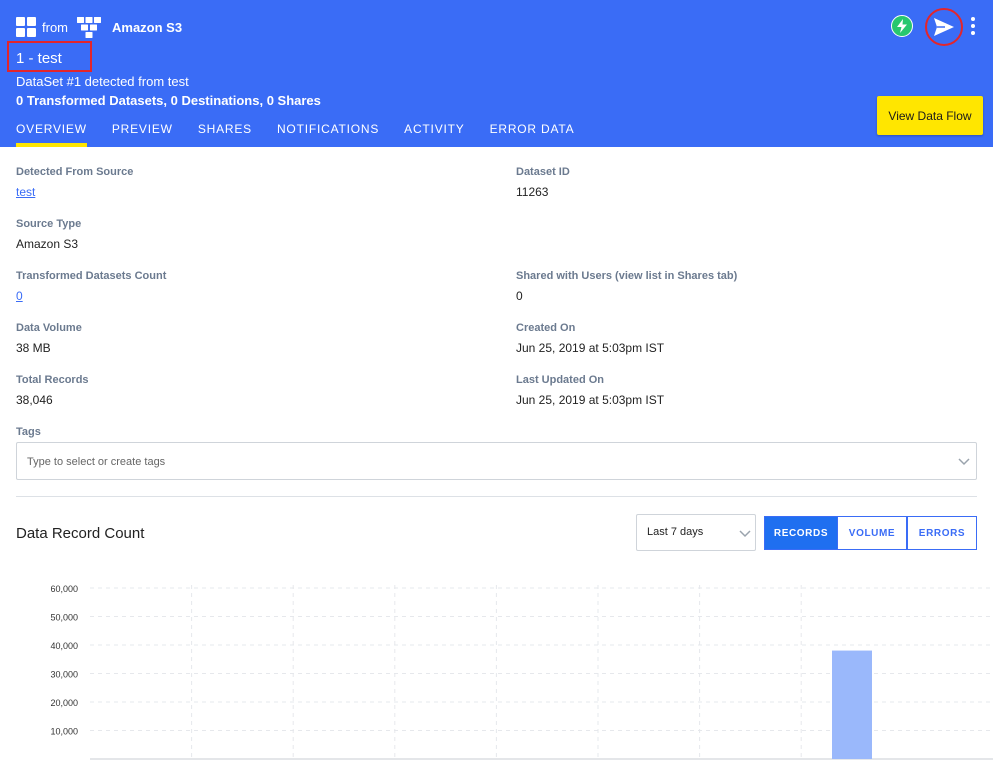 The width and height of the screenshot is (993, 770). I want to click on source-type-label: Source Type, so click(49, 224).